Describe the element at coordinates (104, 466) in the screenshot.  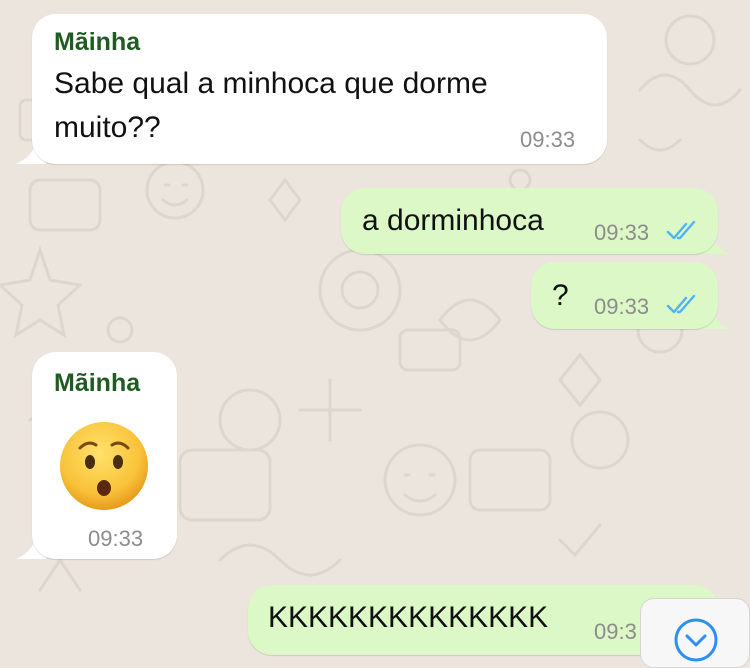
I see `hushed-face-icon` at that location.